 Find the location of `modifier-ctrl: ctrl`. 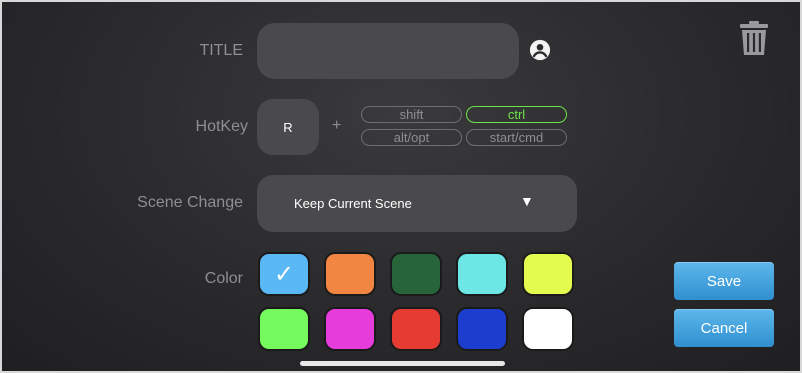

modifier-ctrl: ctrl is located at coordinates (516, 114).